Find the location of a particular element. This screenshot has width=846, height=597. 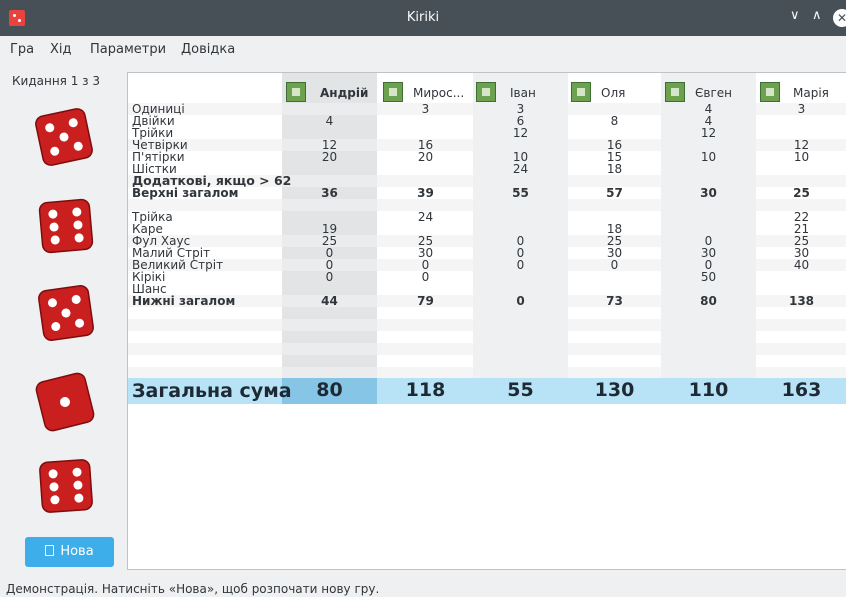

grand-total-label: Загальна сума is located at coordinates (212, 391).